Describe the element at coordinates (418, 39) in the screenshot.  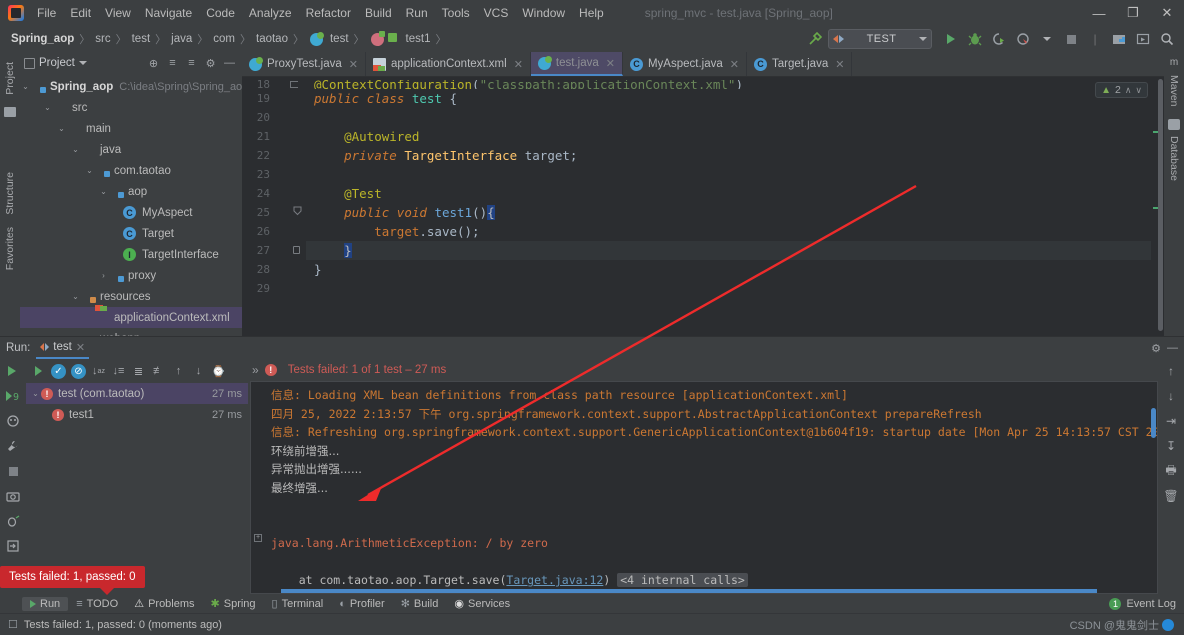
I see `breadcrumb-item-method: test1` at that location.